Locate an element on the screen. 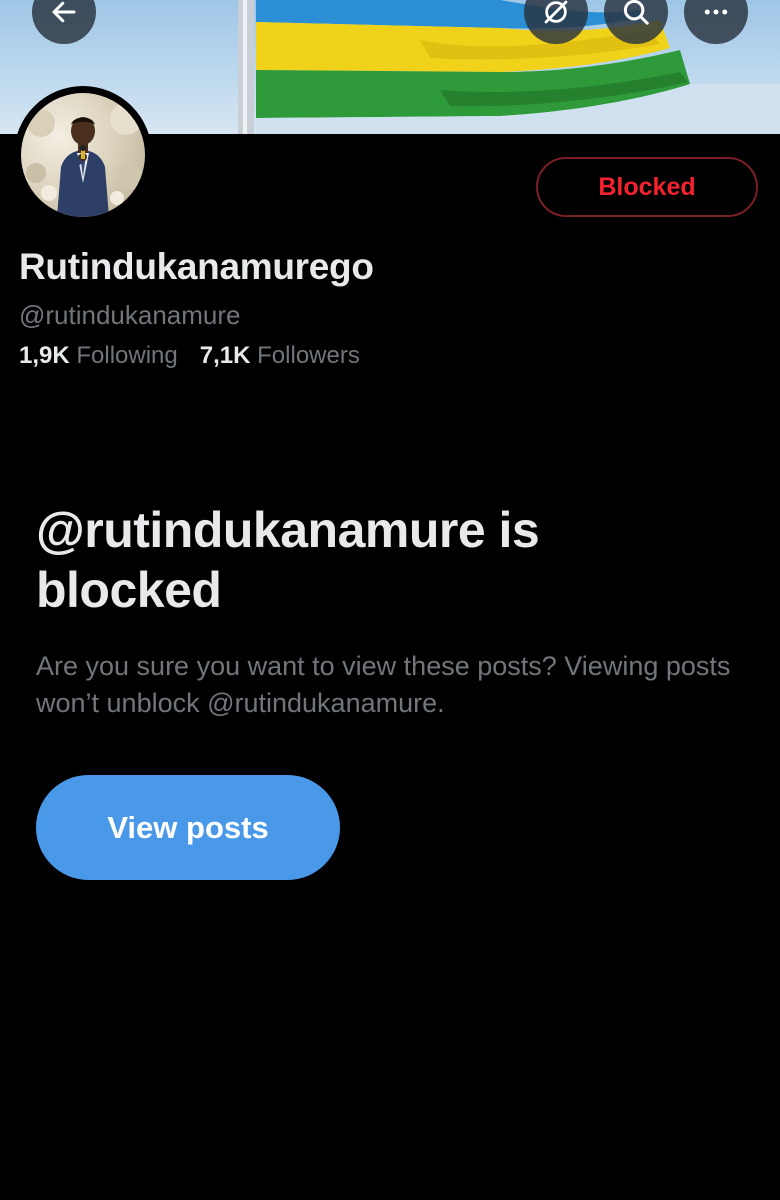 This screenshot has height=1200, width=780. following-label: Following is located at coordinates (127, 355).